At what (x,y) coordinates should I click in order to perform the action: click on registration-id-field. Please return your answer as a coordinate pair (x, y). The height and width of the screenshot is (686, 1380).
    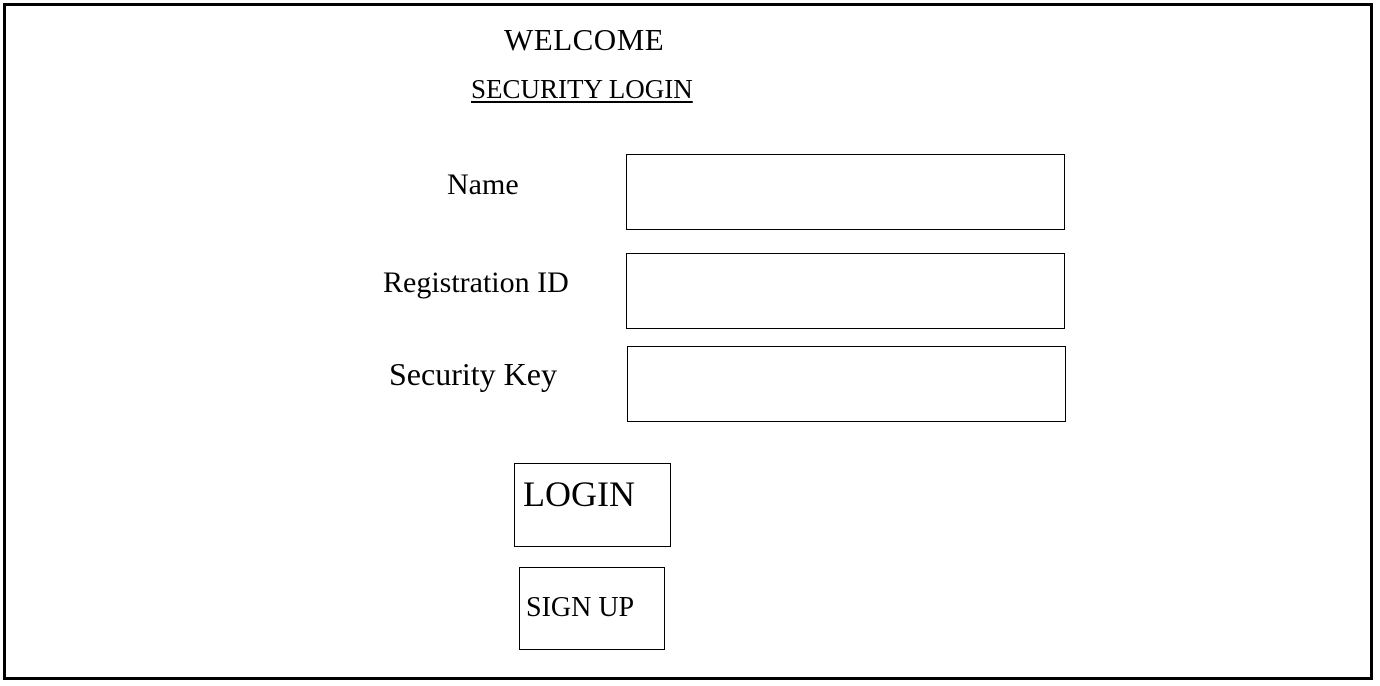
    Looking at the image, I should click on (845, 291).